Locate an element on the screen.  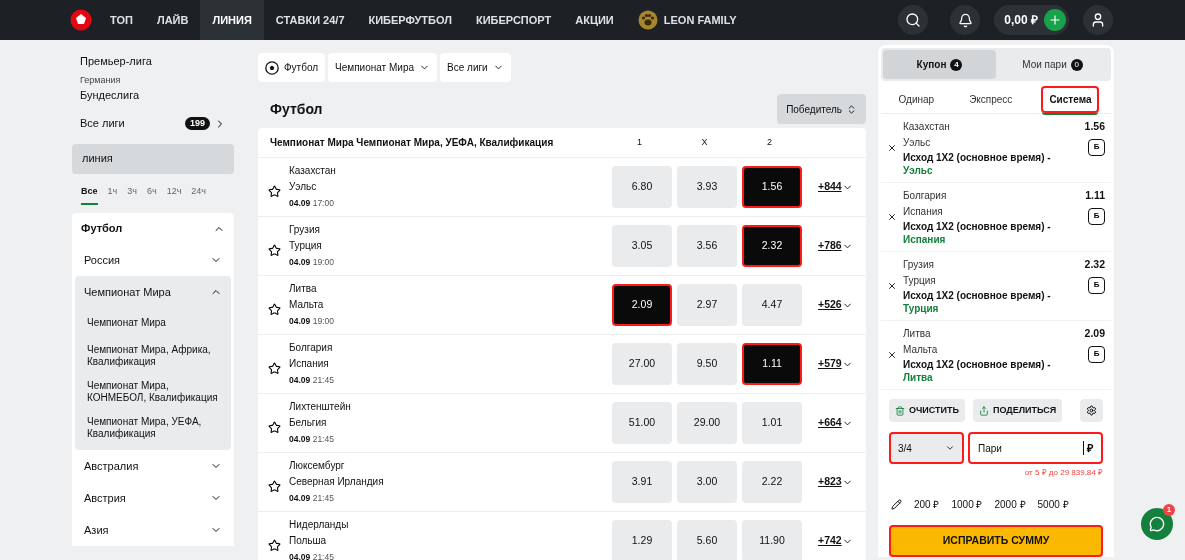
more-markets-link: +844 is located at coordinates (842, 187).